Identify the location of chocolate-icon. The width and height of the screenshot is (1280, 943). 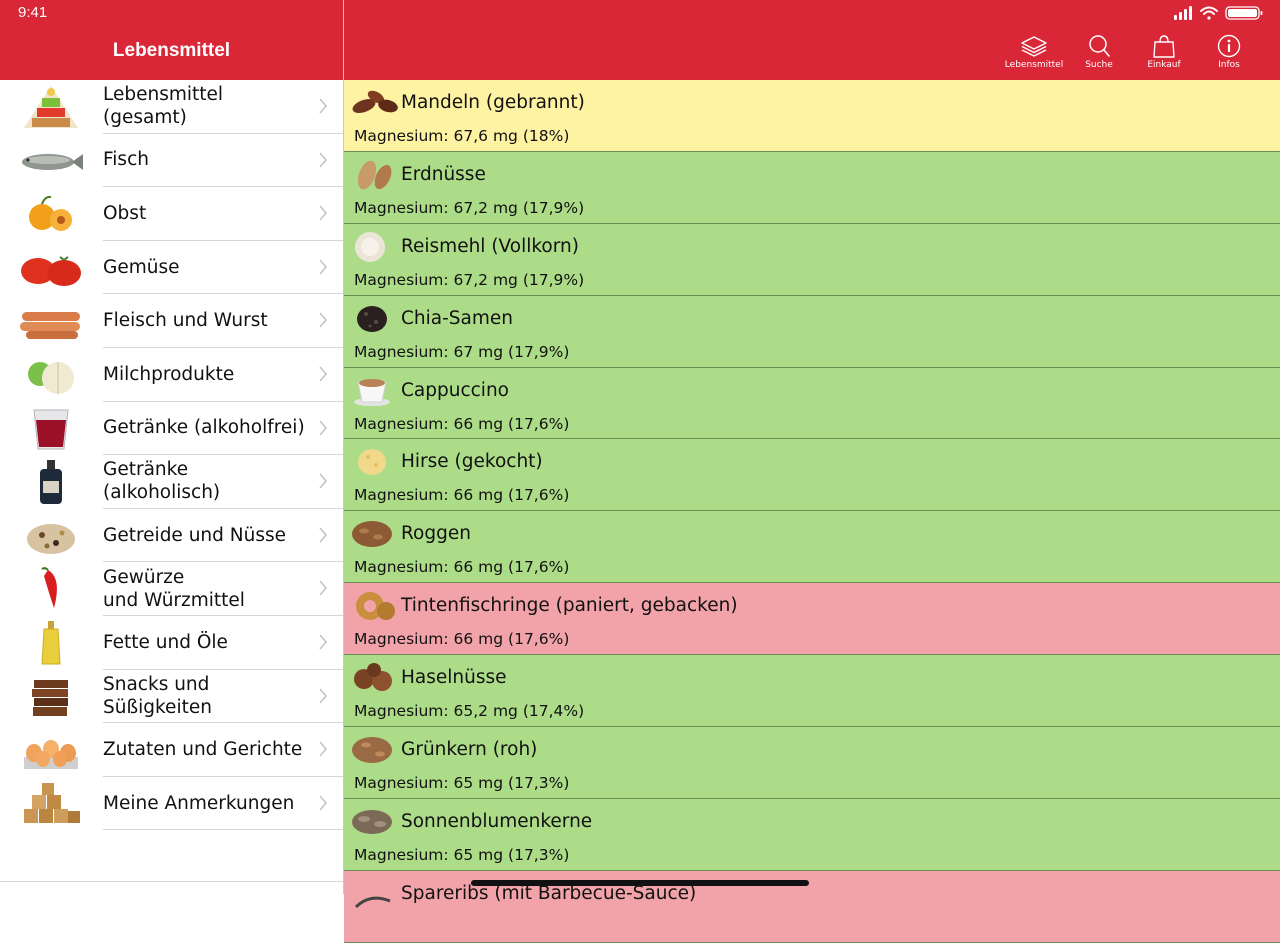
(51, 697).